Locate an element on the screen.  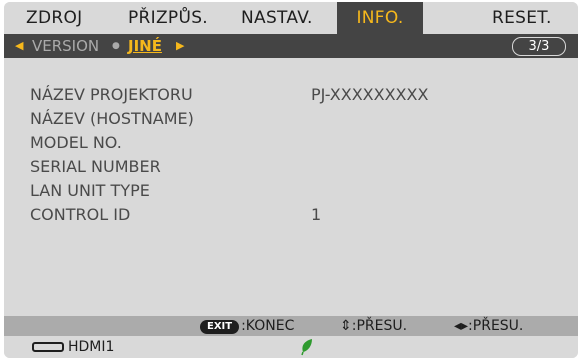
key-guide-bar: EXIT:KONEC ⇕:PŘESU. ◂▸:PŘESU. is located at coordinates (291, 326).